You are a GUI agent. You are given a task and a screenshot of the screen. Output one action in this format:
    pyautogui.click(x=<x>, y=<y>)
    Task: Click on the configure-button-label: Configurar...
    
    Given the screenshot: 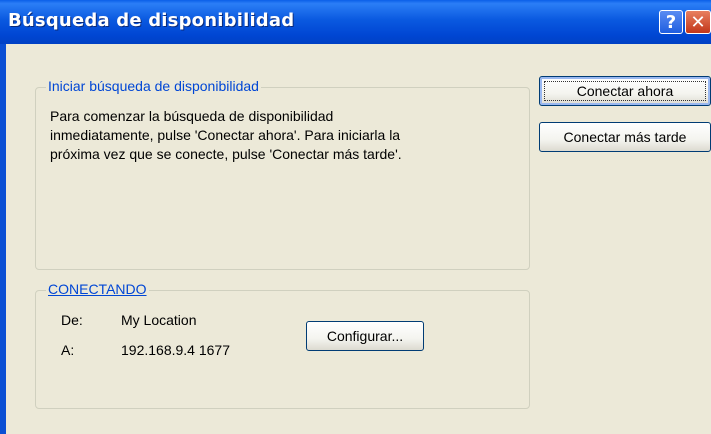 What is the action you would take?
    pyautogui.click(x=365, y=336)
    